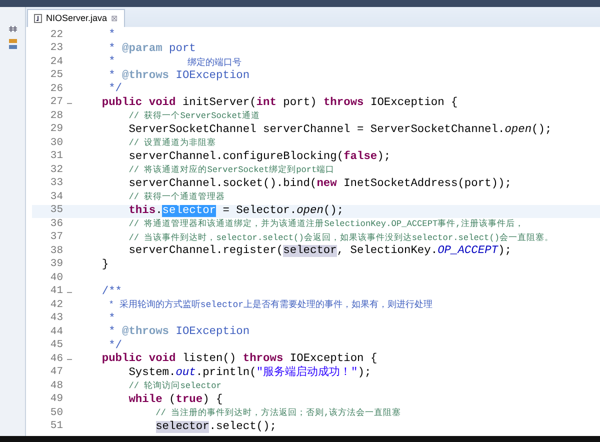  What do you see at coordinates (56, 386) in the screenshot?
I see `line-number: 48` at bounding box center [56, 386].